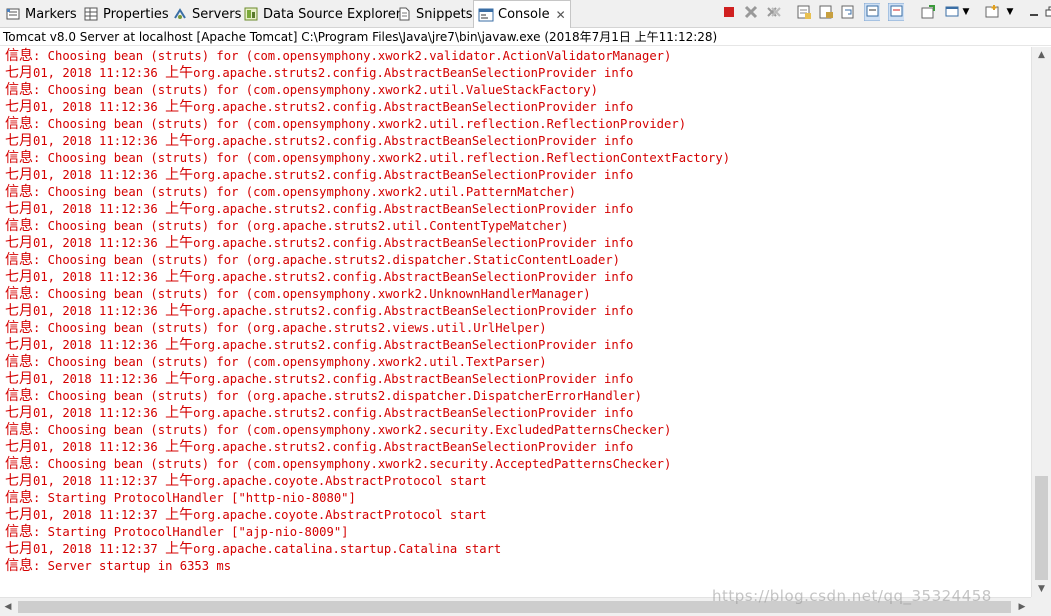 This screenshot has height=616, width=1051. What do you see at coordinates (826, 12) in the screenshot?
I see `scroll-lock-icon` at bounding box center [826, 12].